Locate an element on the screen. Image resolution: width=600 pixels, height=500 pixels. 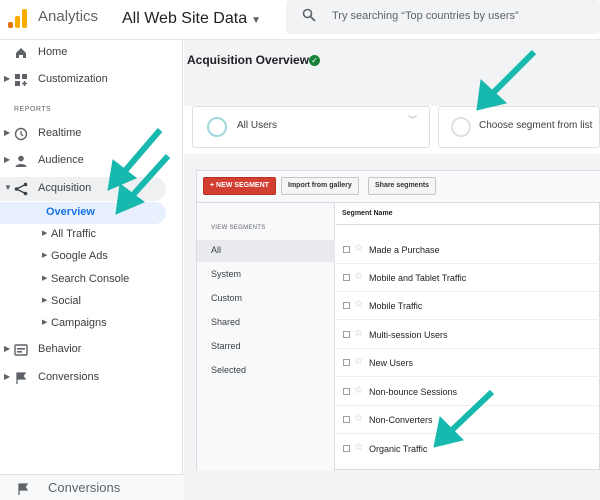
flag-icon is located at coordinates (23, 489).